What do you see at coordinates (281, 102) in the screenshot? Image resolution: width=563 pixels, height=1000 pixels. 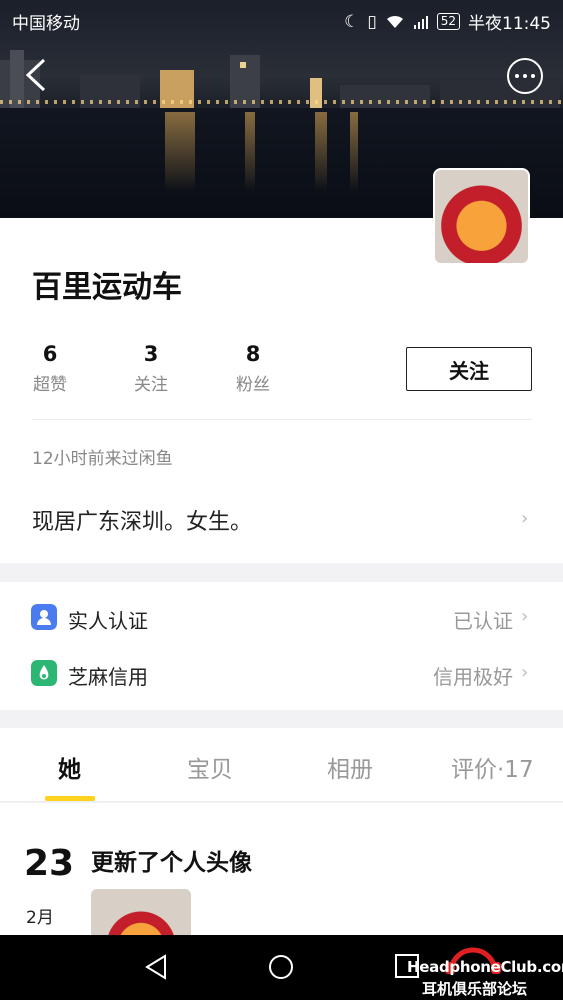 I see `shoreline-lights` at bounding box center [281, 102].